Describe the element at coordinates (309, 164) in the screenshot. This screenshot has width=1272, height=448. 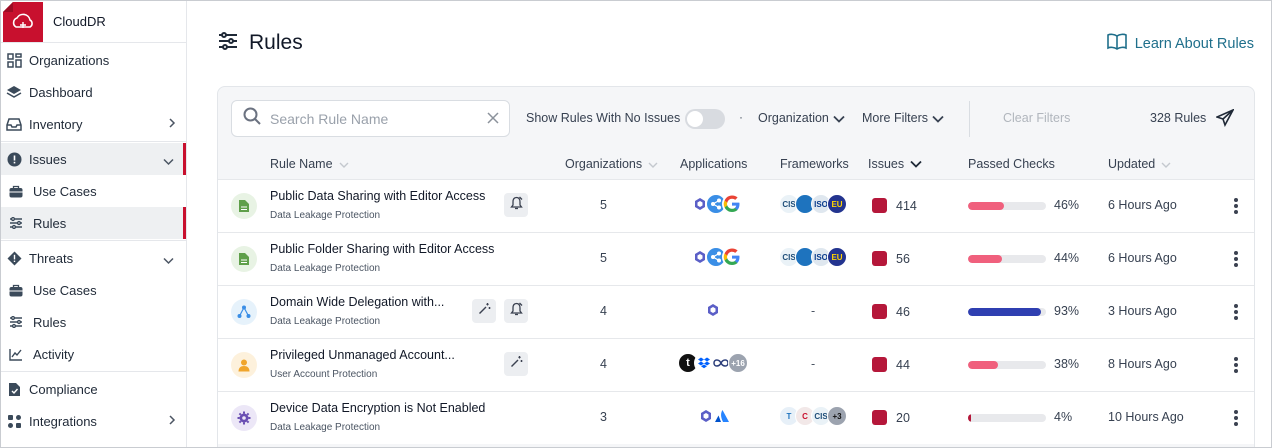
I see `column-rule-name: Rule Name` at that location.